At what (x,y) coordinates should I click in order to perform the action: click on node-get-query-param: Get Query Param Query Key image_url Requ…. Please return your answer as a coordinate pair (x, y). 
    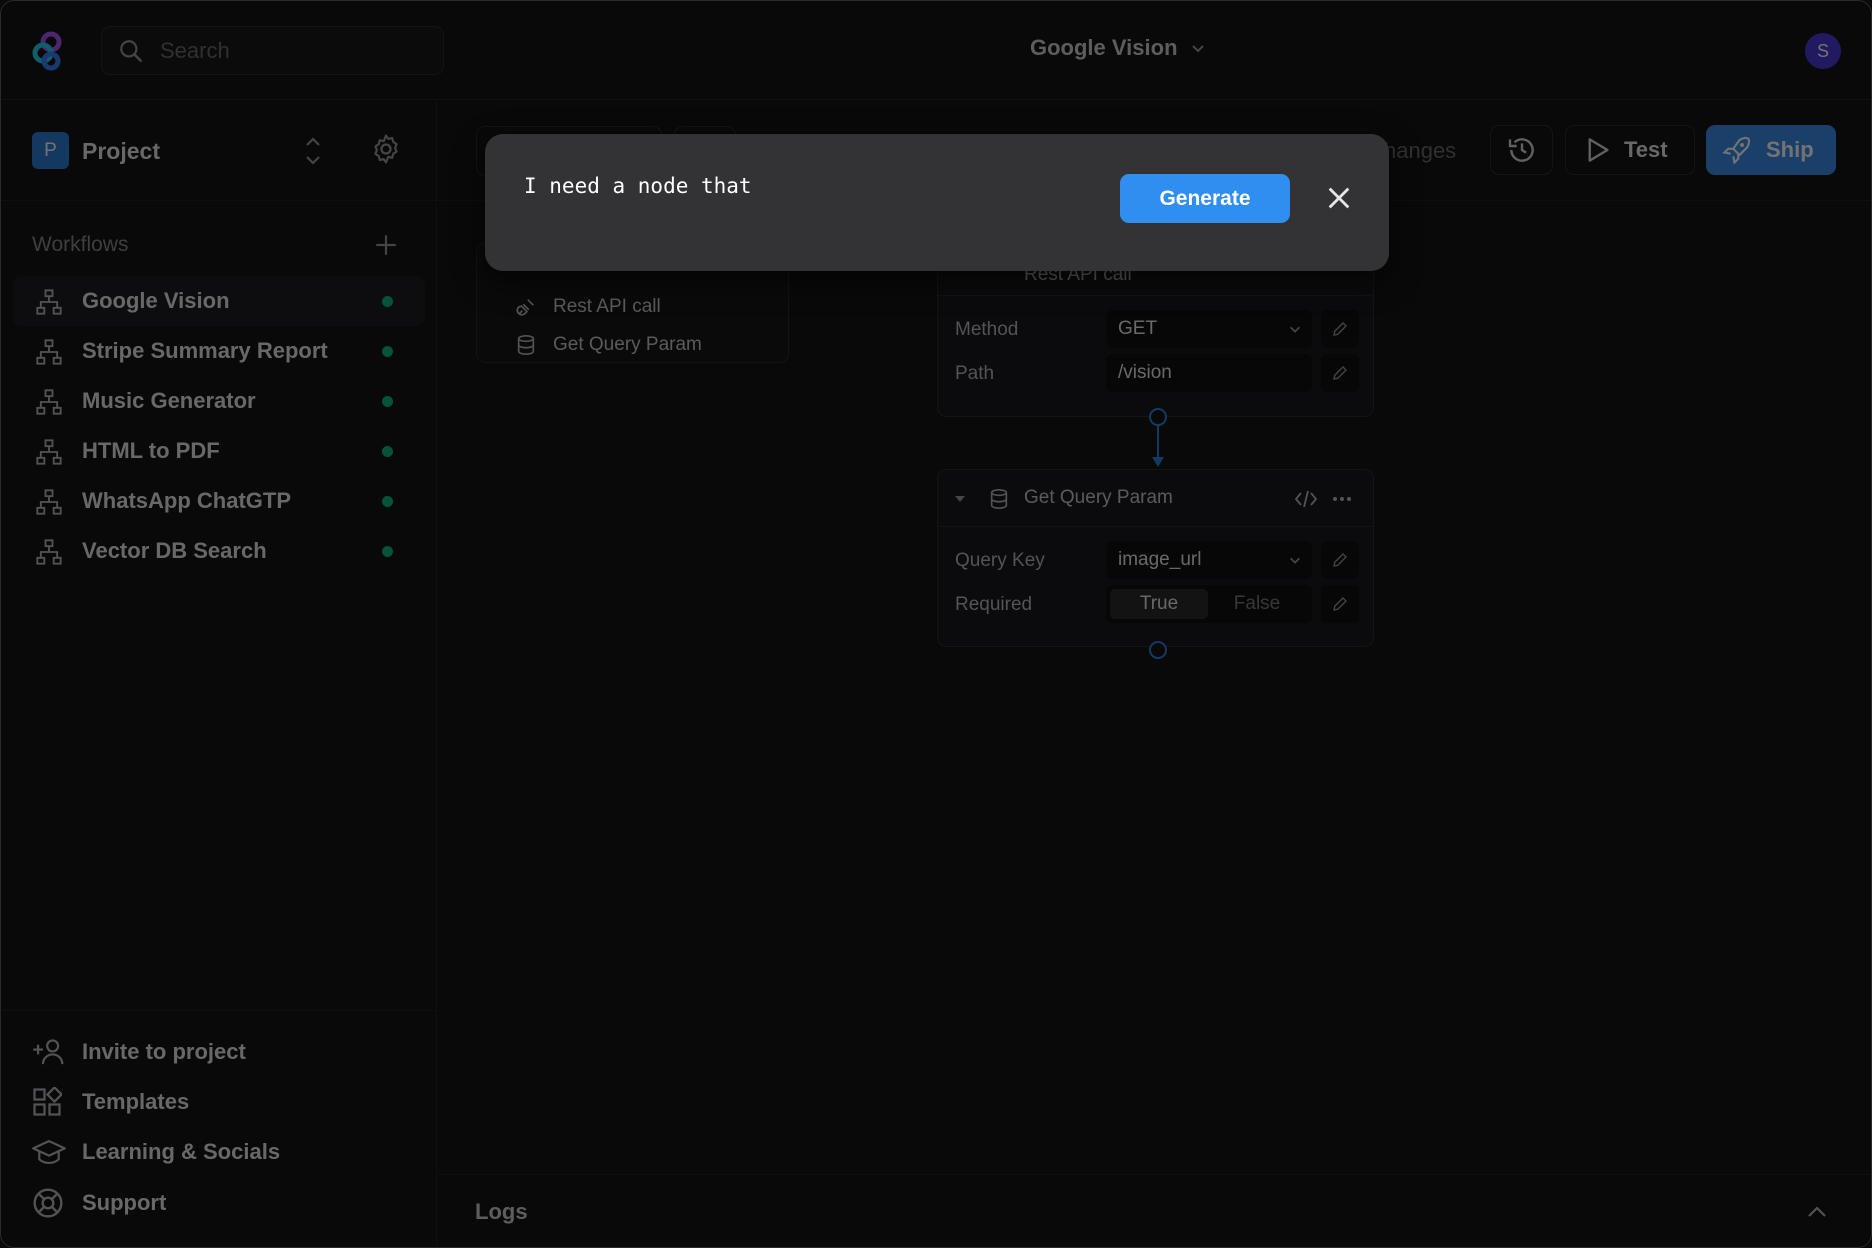
    Looking at the image, I should click on (1155, 558).